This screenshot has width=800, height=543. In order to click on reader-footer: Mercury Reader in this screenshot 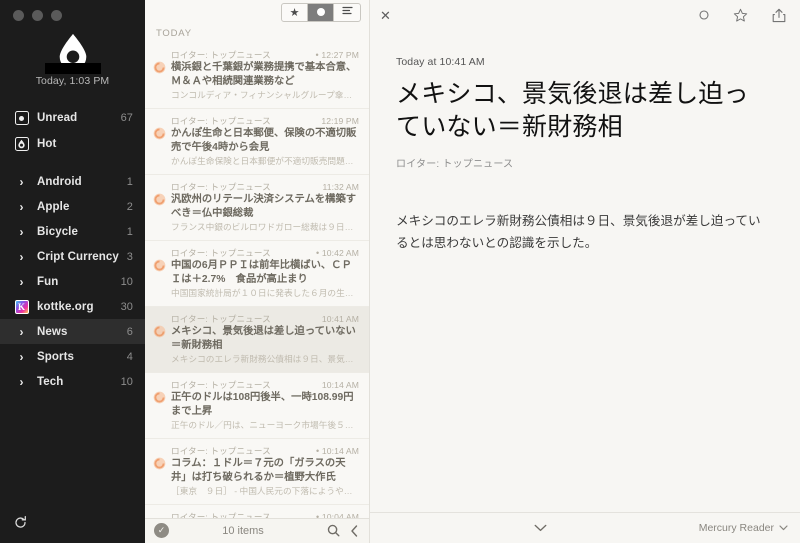, I will do `click(585, 527)`.